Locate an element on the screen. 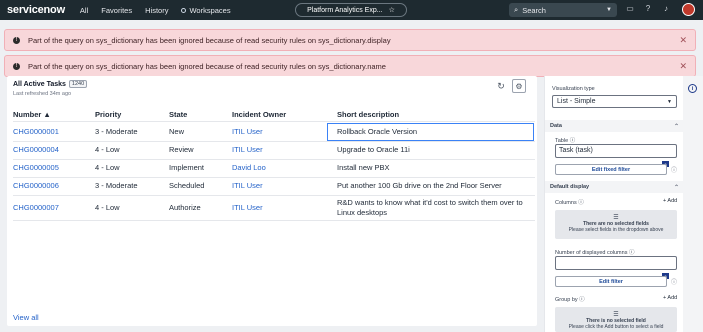 This screenshot has width=703, height=332. list-title: All Active Tasks 1240 is located at coordinates (50, 84).